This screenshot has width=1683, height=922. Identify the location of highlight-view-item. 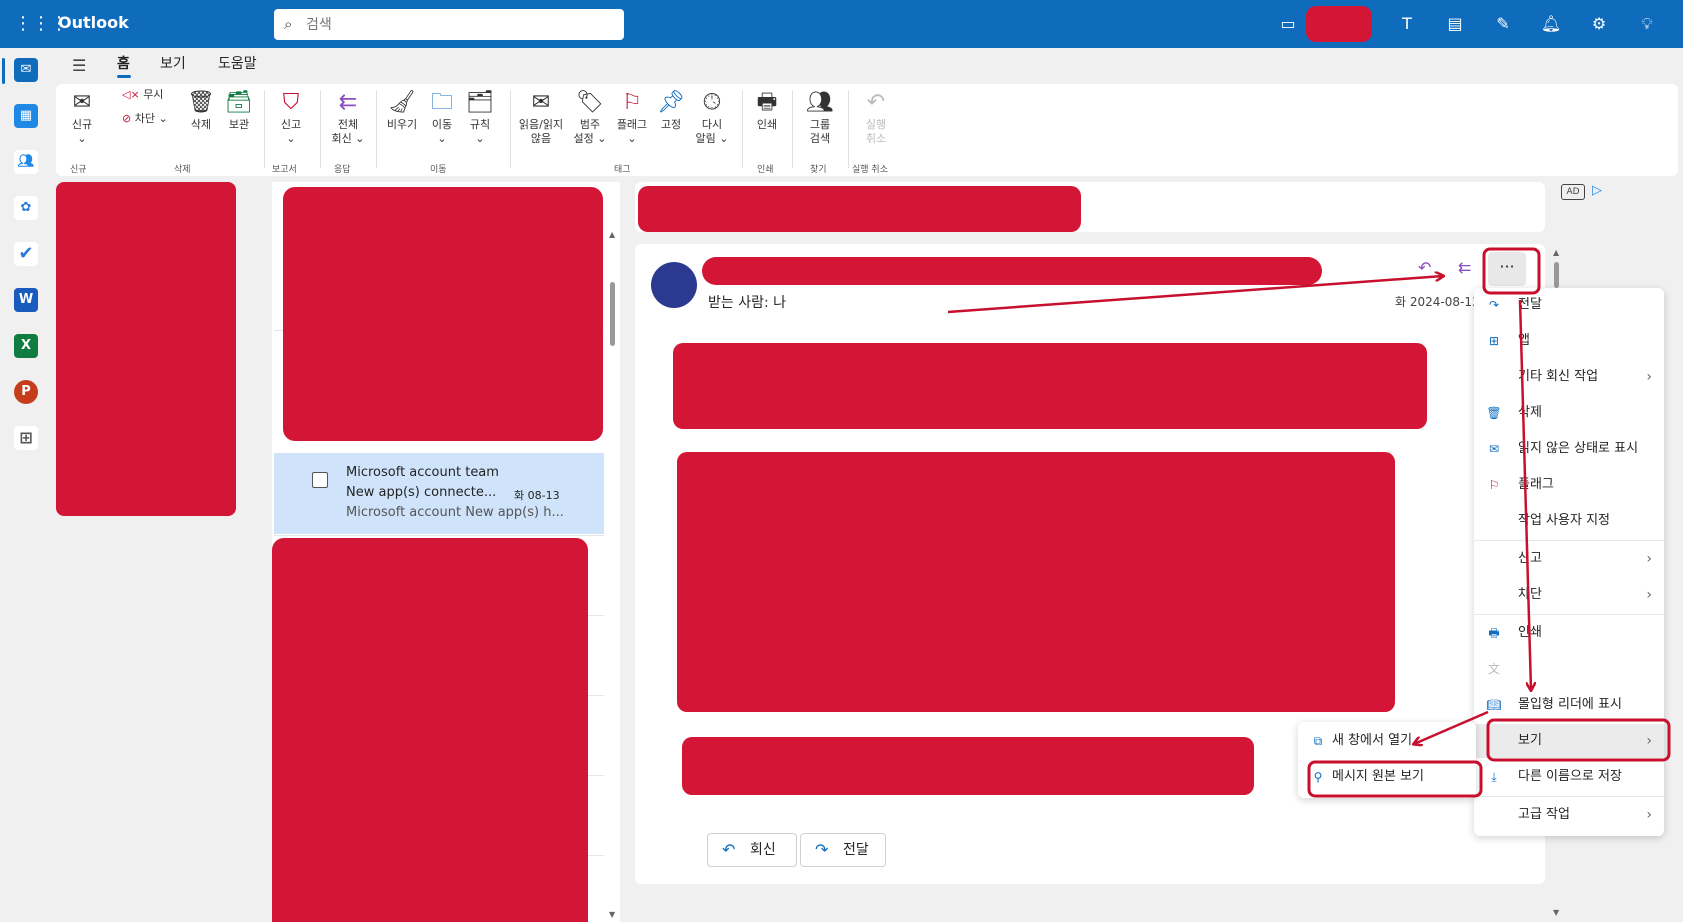
(1578, 740).